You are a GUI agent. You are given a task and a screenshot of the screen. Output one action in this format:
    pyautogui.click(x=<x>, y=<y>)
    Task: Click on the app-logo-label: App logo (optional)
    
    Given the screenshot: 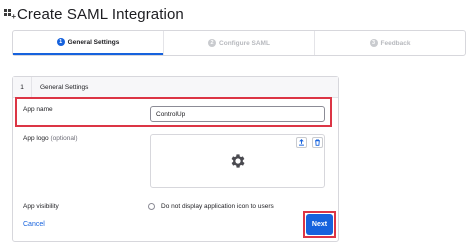 What is the action you would take?
    pyautogui.click(x=50, y=138)
    